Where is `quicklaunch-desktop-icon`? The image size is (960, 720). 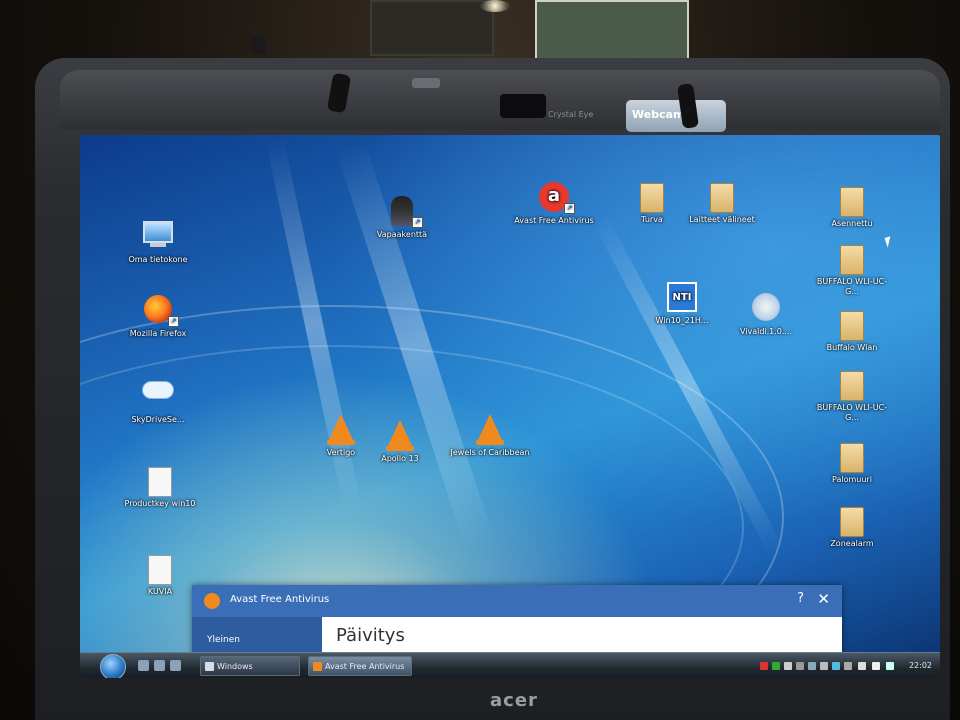
quicklaunch-desktop-icon is located at coordinates (159, 665).